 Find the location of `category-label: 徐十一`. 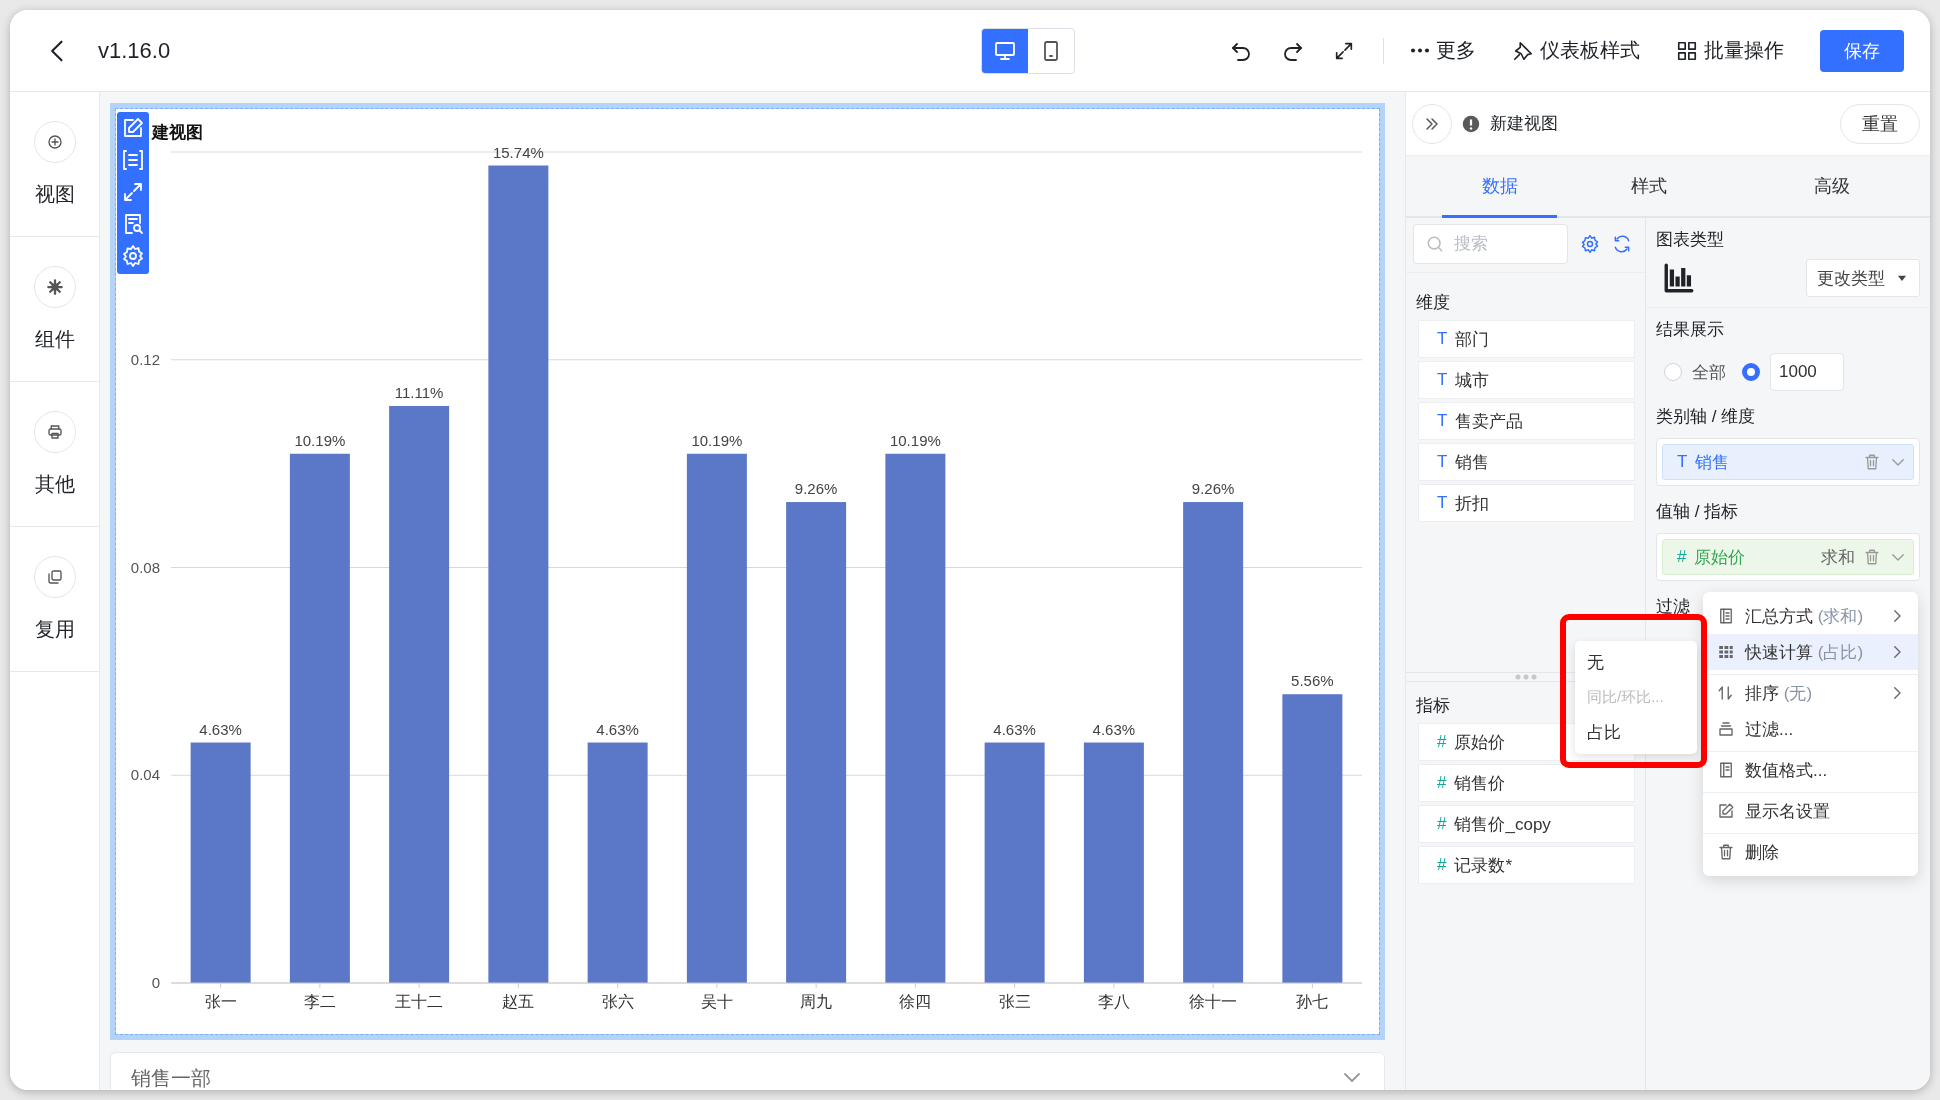

category-label: 徐十一 is located at coordinates (1213, 1001).